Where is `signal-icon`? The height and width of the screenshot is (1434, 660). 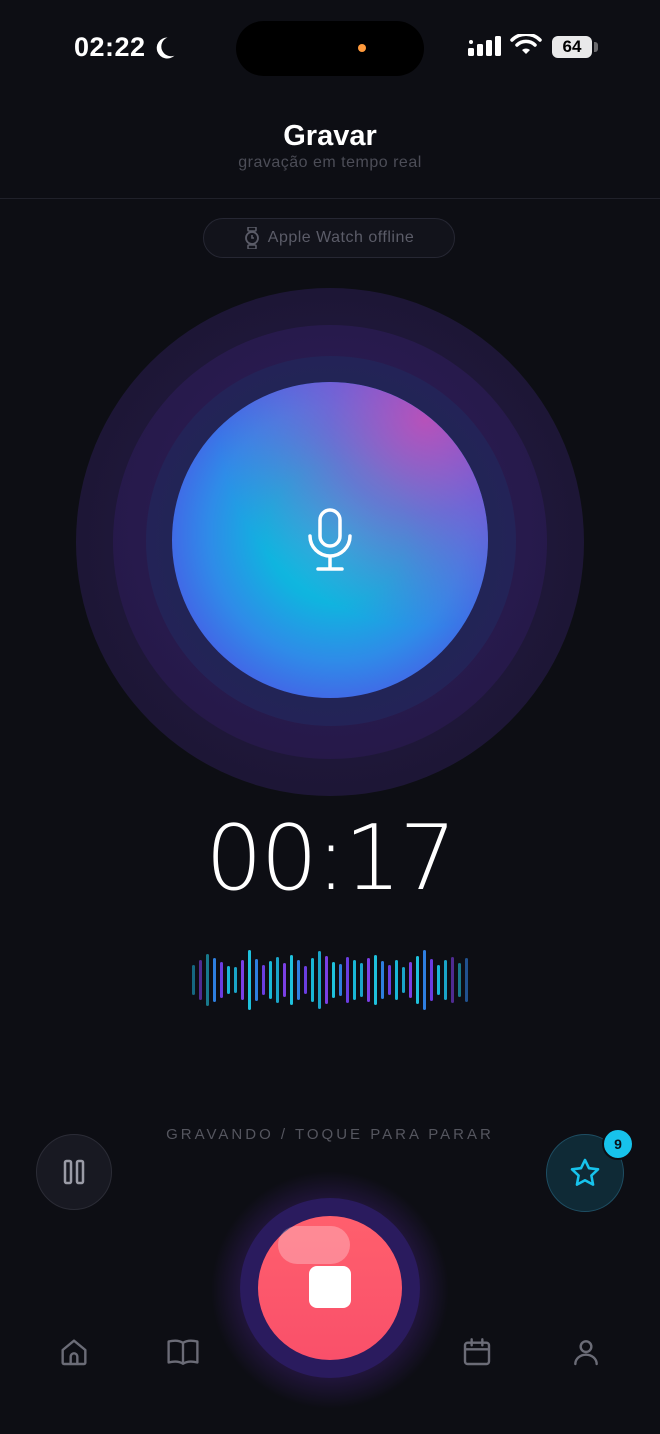
signal-icon is located at coordinates (484, 46).